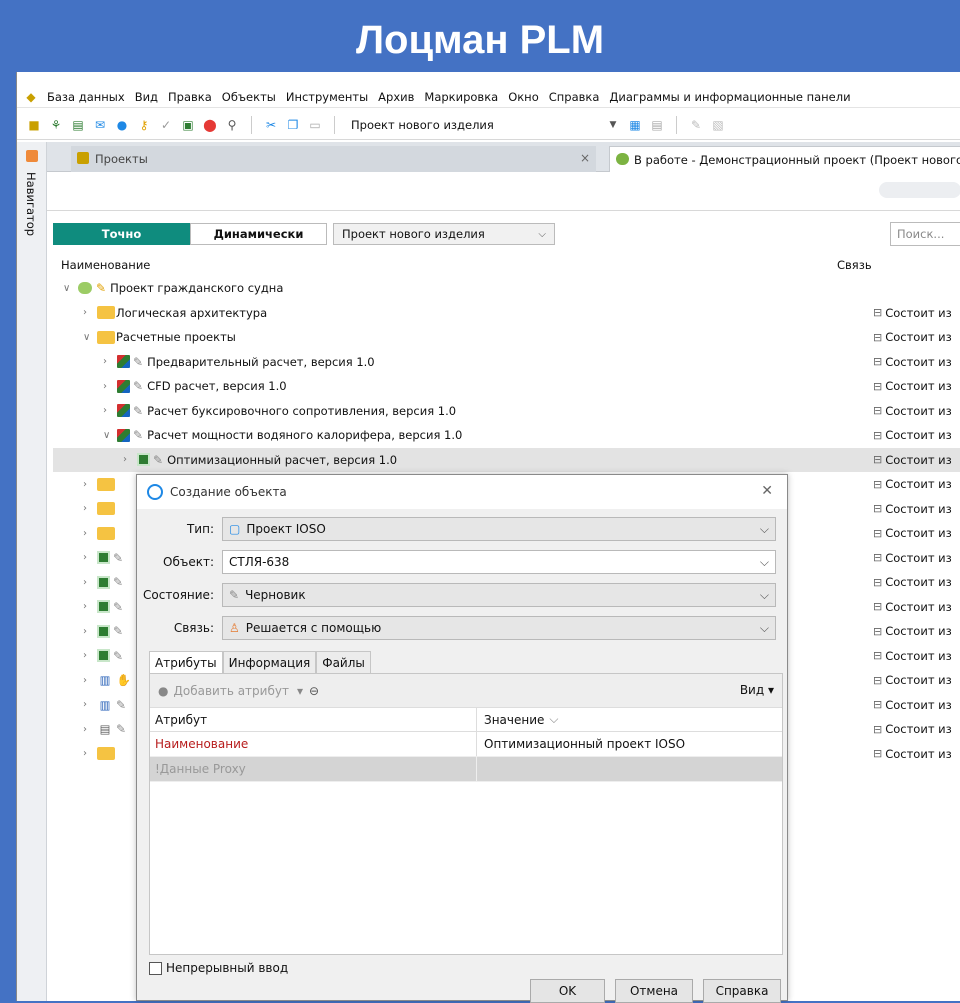 The width and height of the screenshot is (960, 1003). I want to click on continuous-input-checkbox, so click(155, 968).